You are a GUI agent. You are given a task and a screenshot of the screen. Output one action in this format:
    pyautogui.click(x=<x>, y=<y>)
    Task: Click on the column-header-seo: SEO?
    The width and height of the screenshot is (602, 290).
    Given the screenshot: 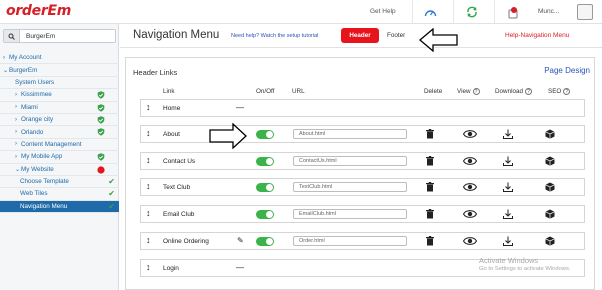 What is the action you would take?
    pyautogui.click(x=559, y=91)
    